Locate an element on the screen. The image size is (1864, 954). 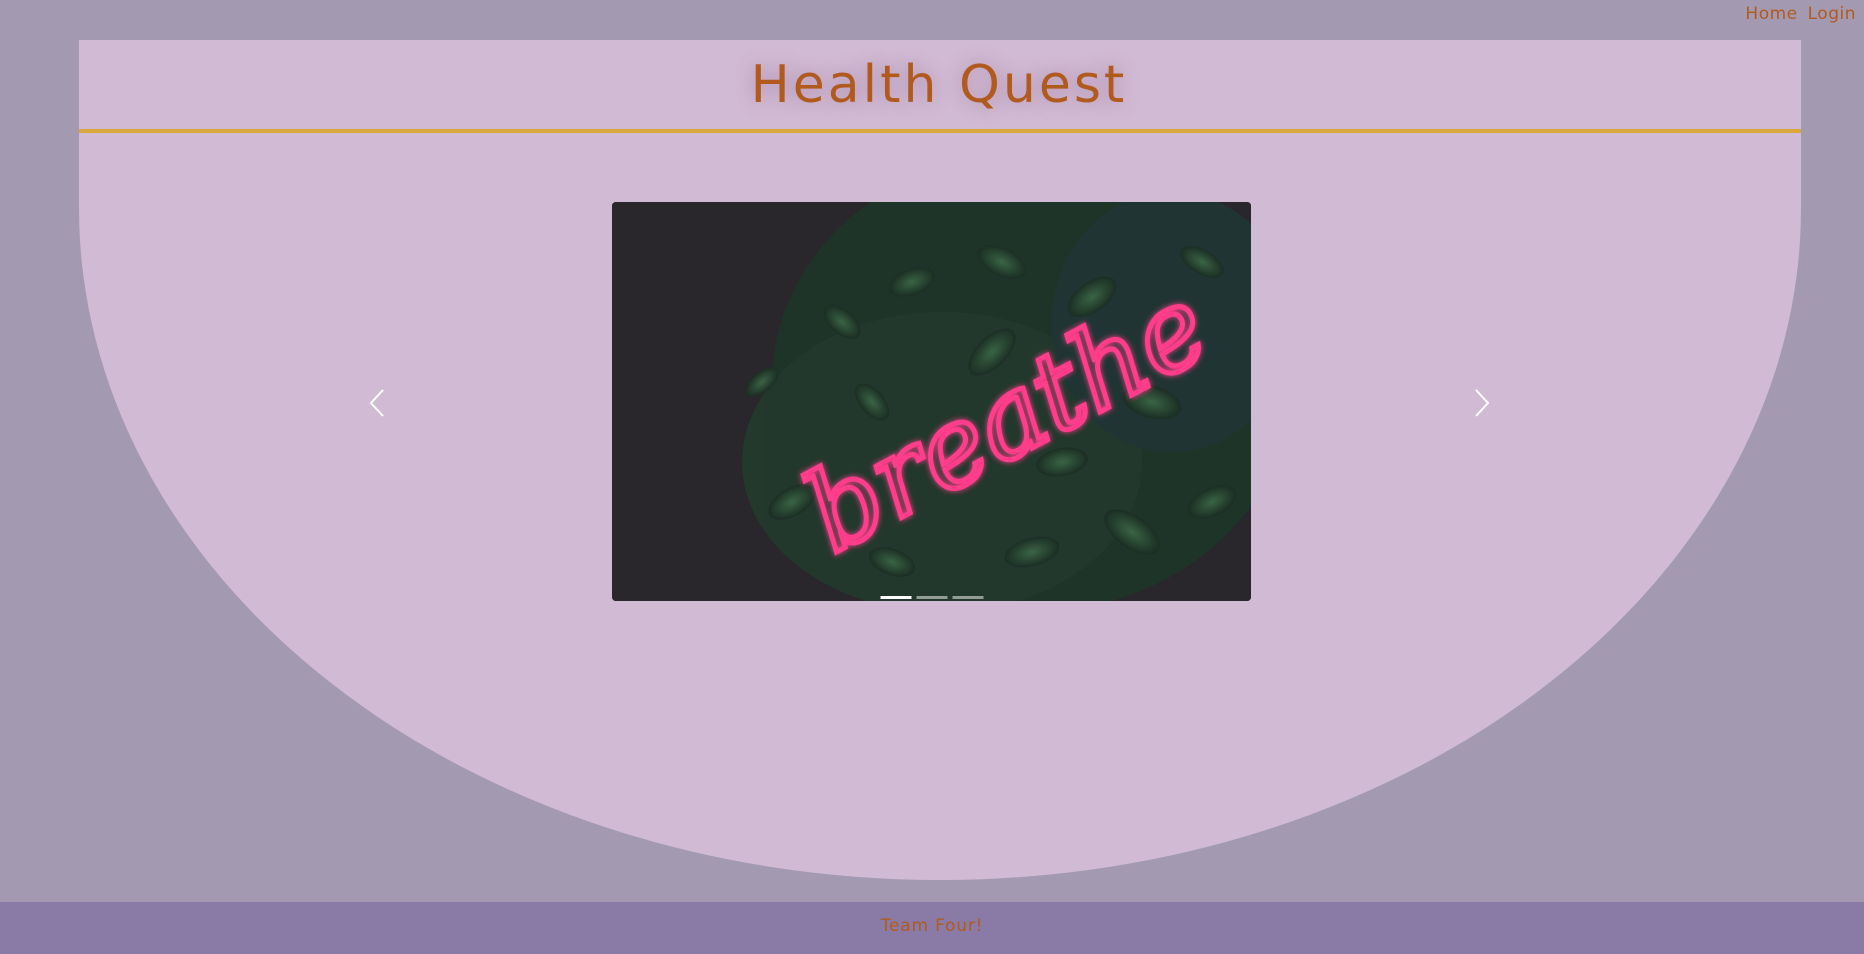
site-title: Health Quest is located at coordinates (939, 84).